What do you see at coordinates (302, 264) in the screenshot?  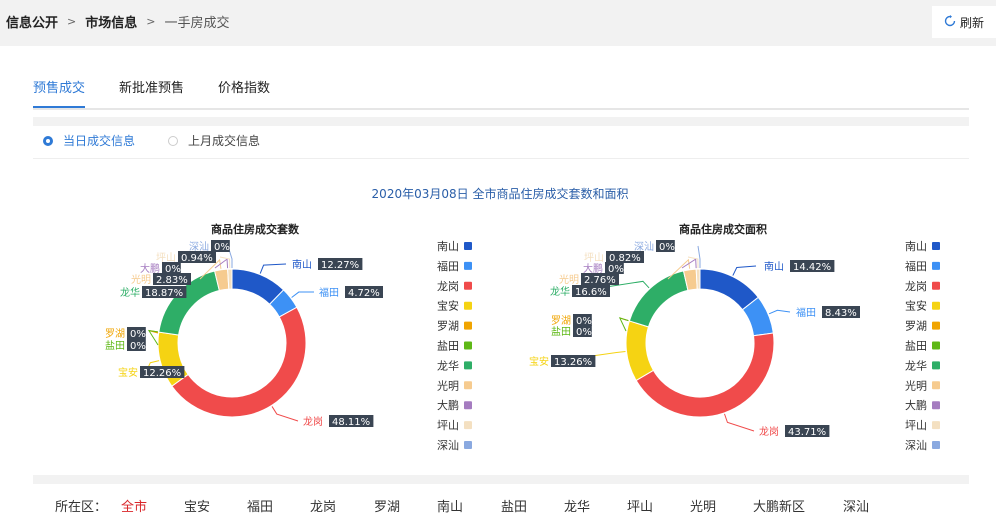 I see `slice-name-label: 南山` at bounding box center [302, 264].